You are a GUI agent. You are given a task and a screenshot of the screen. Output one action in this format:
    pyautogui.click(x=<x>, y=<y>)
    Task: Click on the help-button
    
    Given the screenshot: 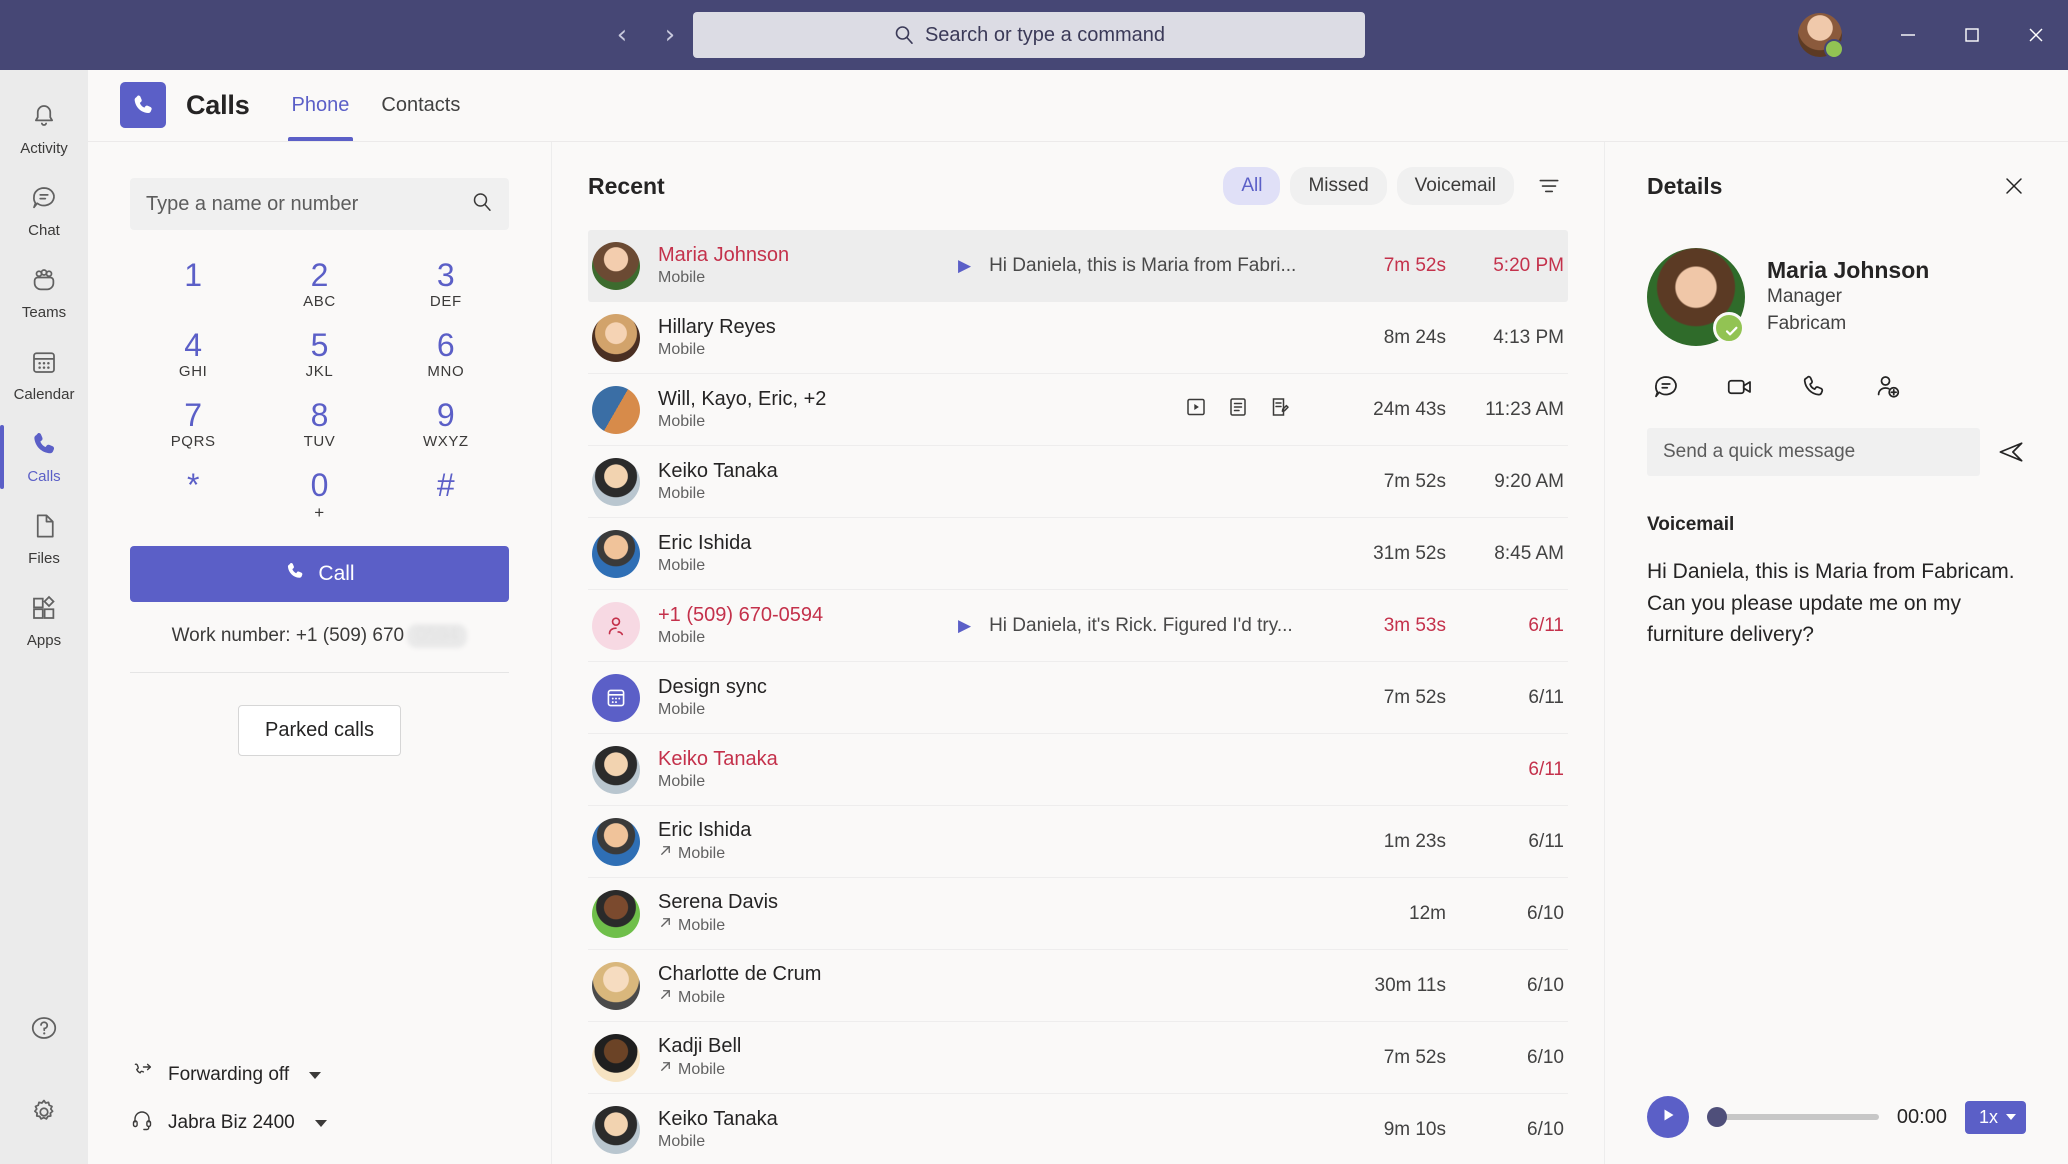 What is the action you would take?
    pyautogui.click(x=44, y=1030)
    